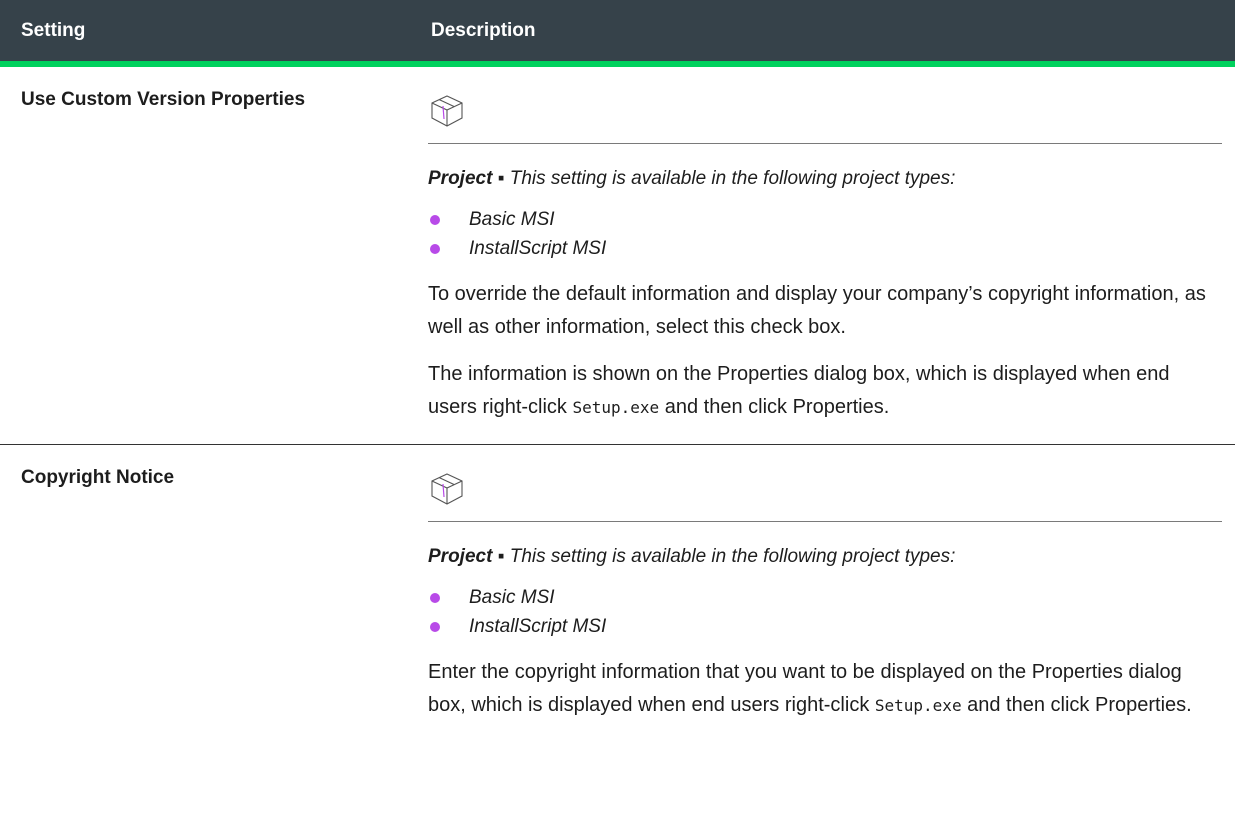 The height and width of the screenshot is (825, 1235). What do you see at coordinates (214, 33) in the screenshot?
I see `column-header-setting: Setting` at bounding box center [214, 33].